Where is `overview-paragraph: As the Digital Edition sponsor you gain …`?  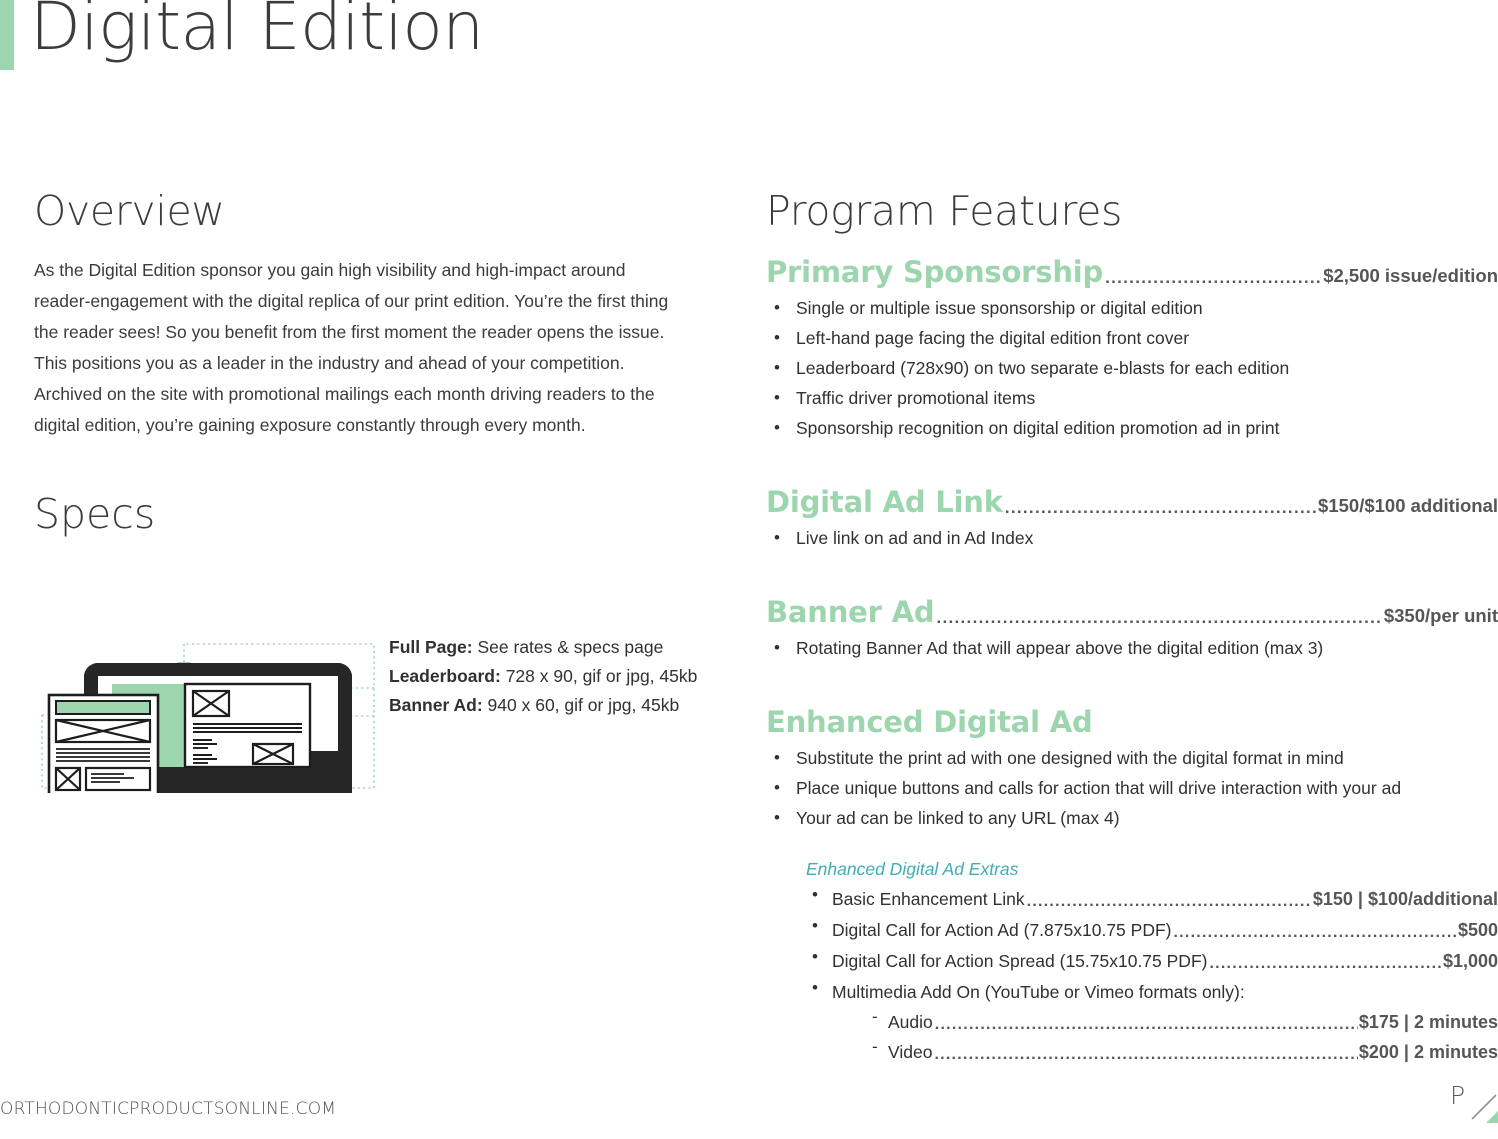 overview-paragraph: As the Digital Edition sponsor you gain … is located at coordinates (351, 348).